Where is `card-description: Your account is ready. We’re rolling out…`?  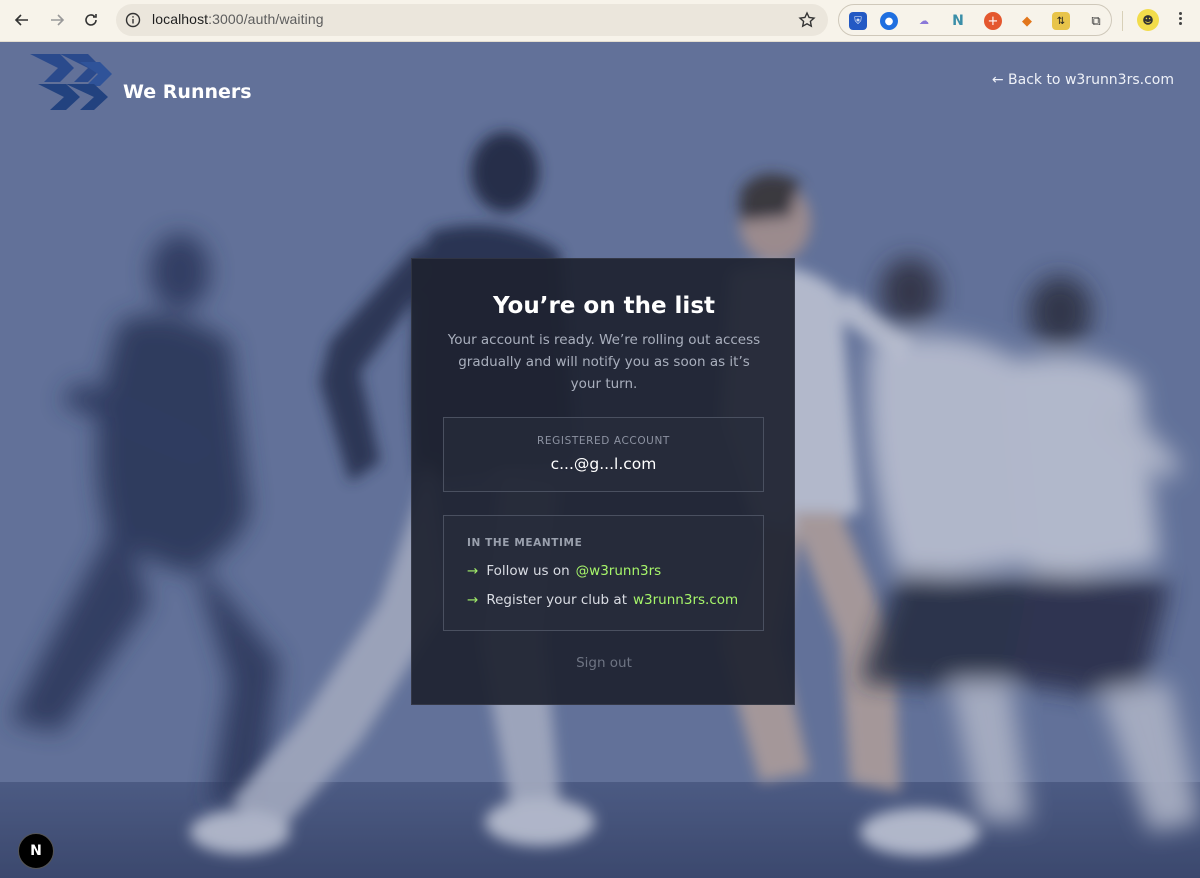
card-description: Your account is ready. We’re rolling out… is located at coordinates (604, 362).